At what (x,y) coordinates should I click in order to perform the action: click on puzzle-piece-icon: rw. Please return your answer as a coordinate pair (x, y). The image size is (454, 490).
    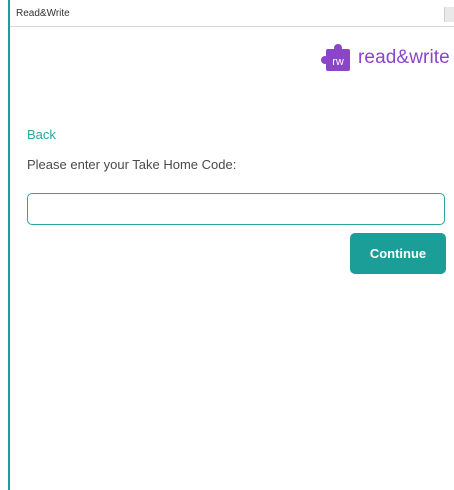
    Looking at the image, I should click on (337, 58).